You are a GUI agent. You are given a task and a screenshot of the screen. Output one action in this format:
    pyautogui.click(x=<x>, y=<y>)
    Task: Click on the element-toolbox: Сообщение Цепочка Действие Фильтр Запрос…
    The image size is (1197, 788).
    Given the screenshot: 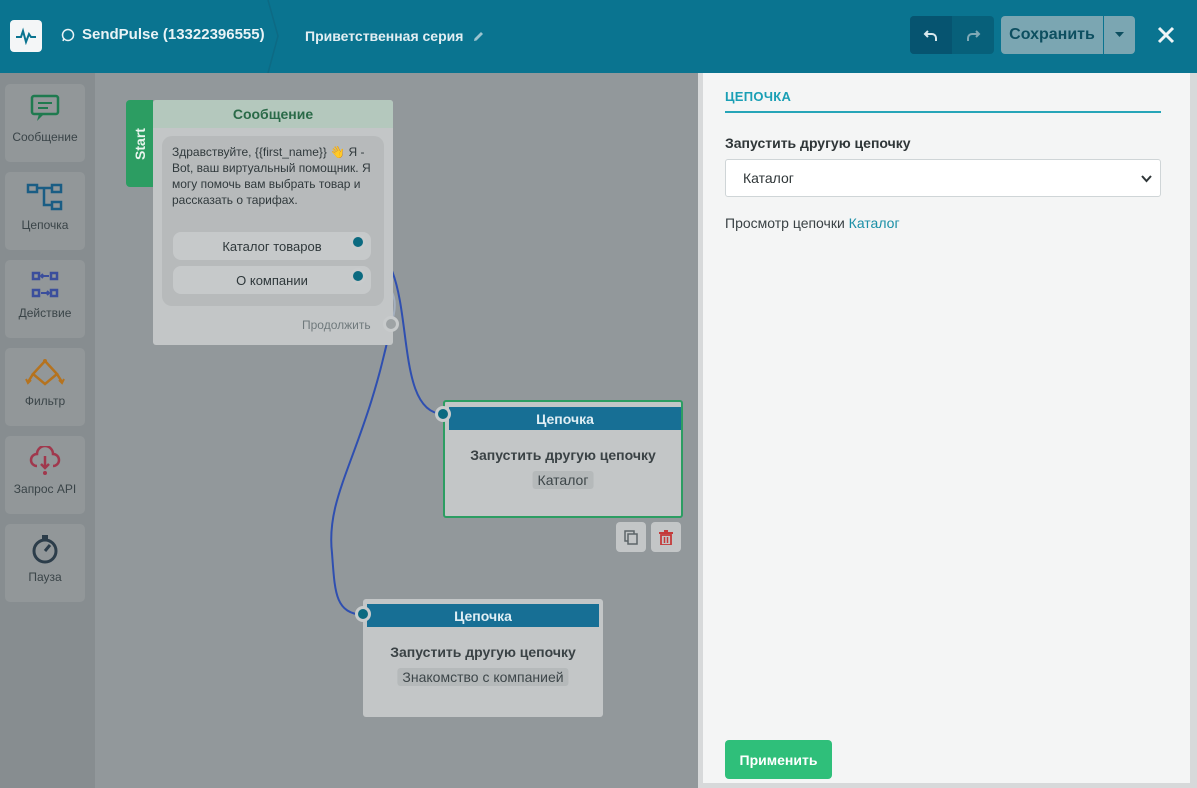 What is the action you would take?
    pyautogui.click(x=47, y=430)
    